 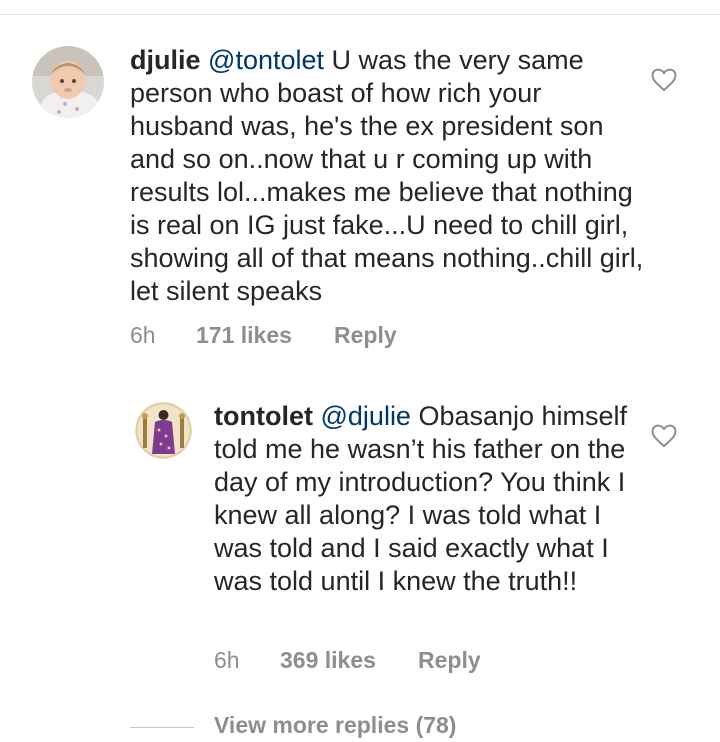 I want to click on comment-likes: 171 likes, so click(x=244, y=335).